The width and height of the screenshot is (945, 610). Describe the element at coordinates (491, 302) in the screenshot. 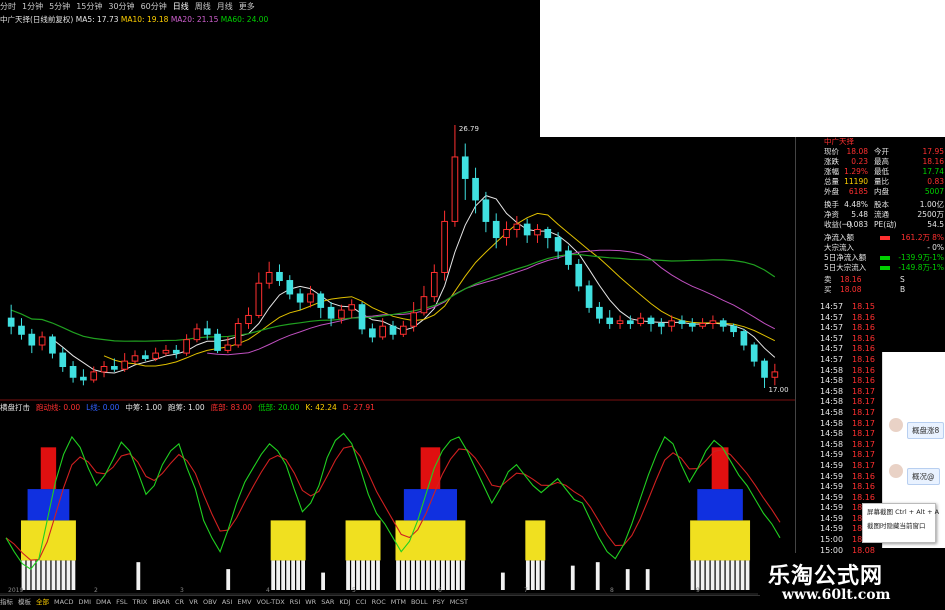

I see `ma20-line` at that location.